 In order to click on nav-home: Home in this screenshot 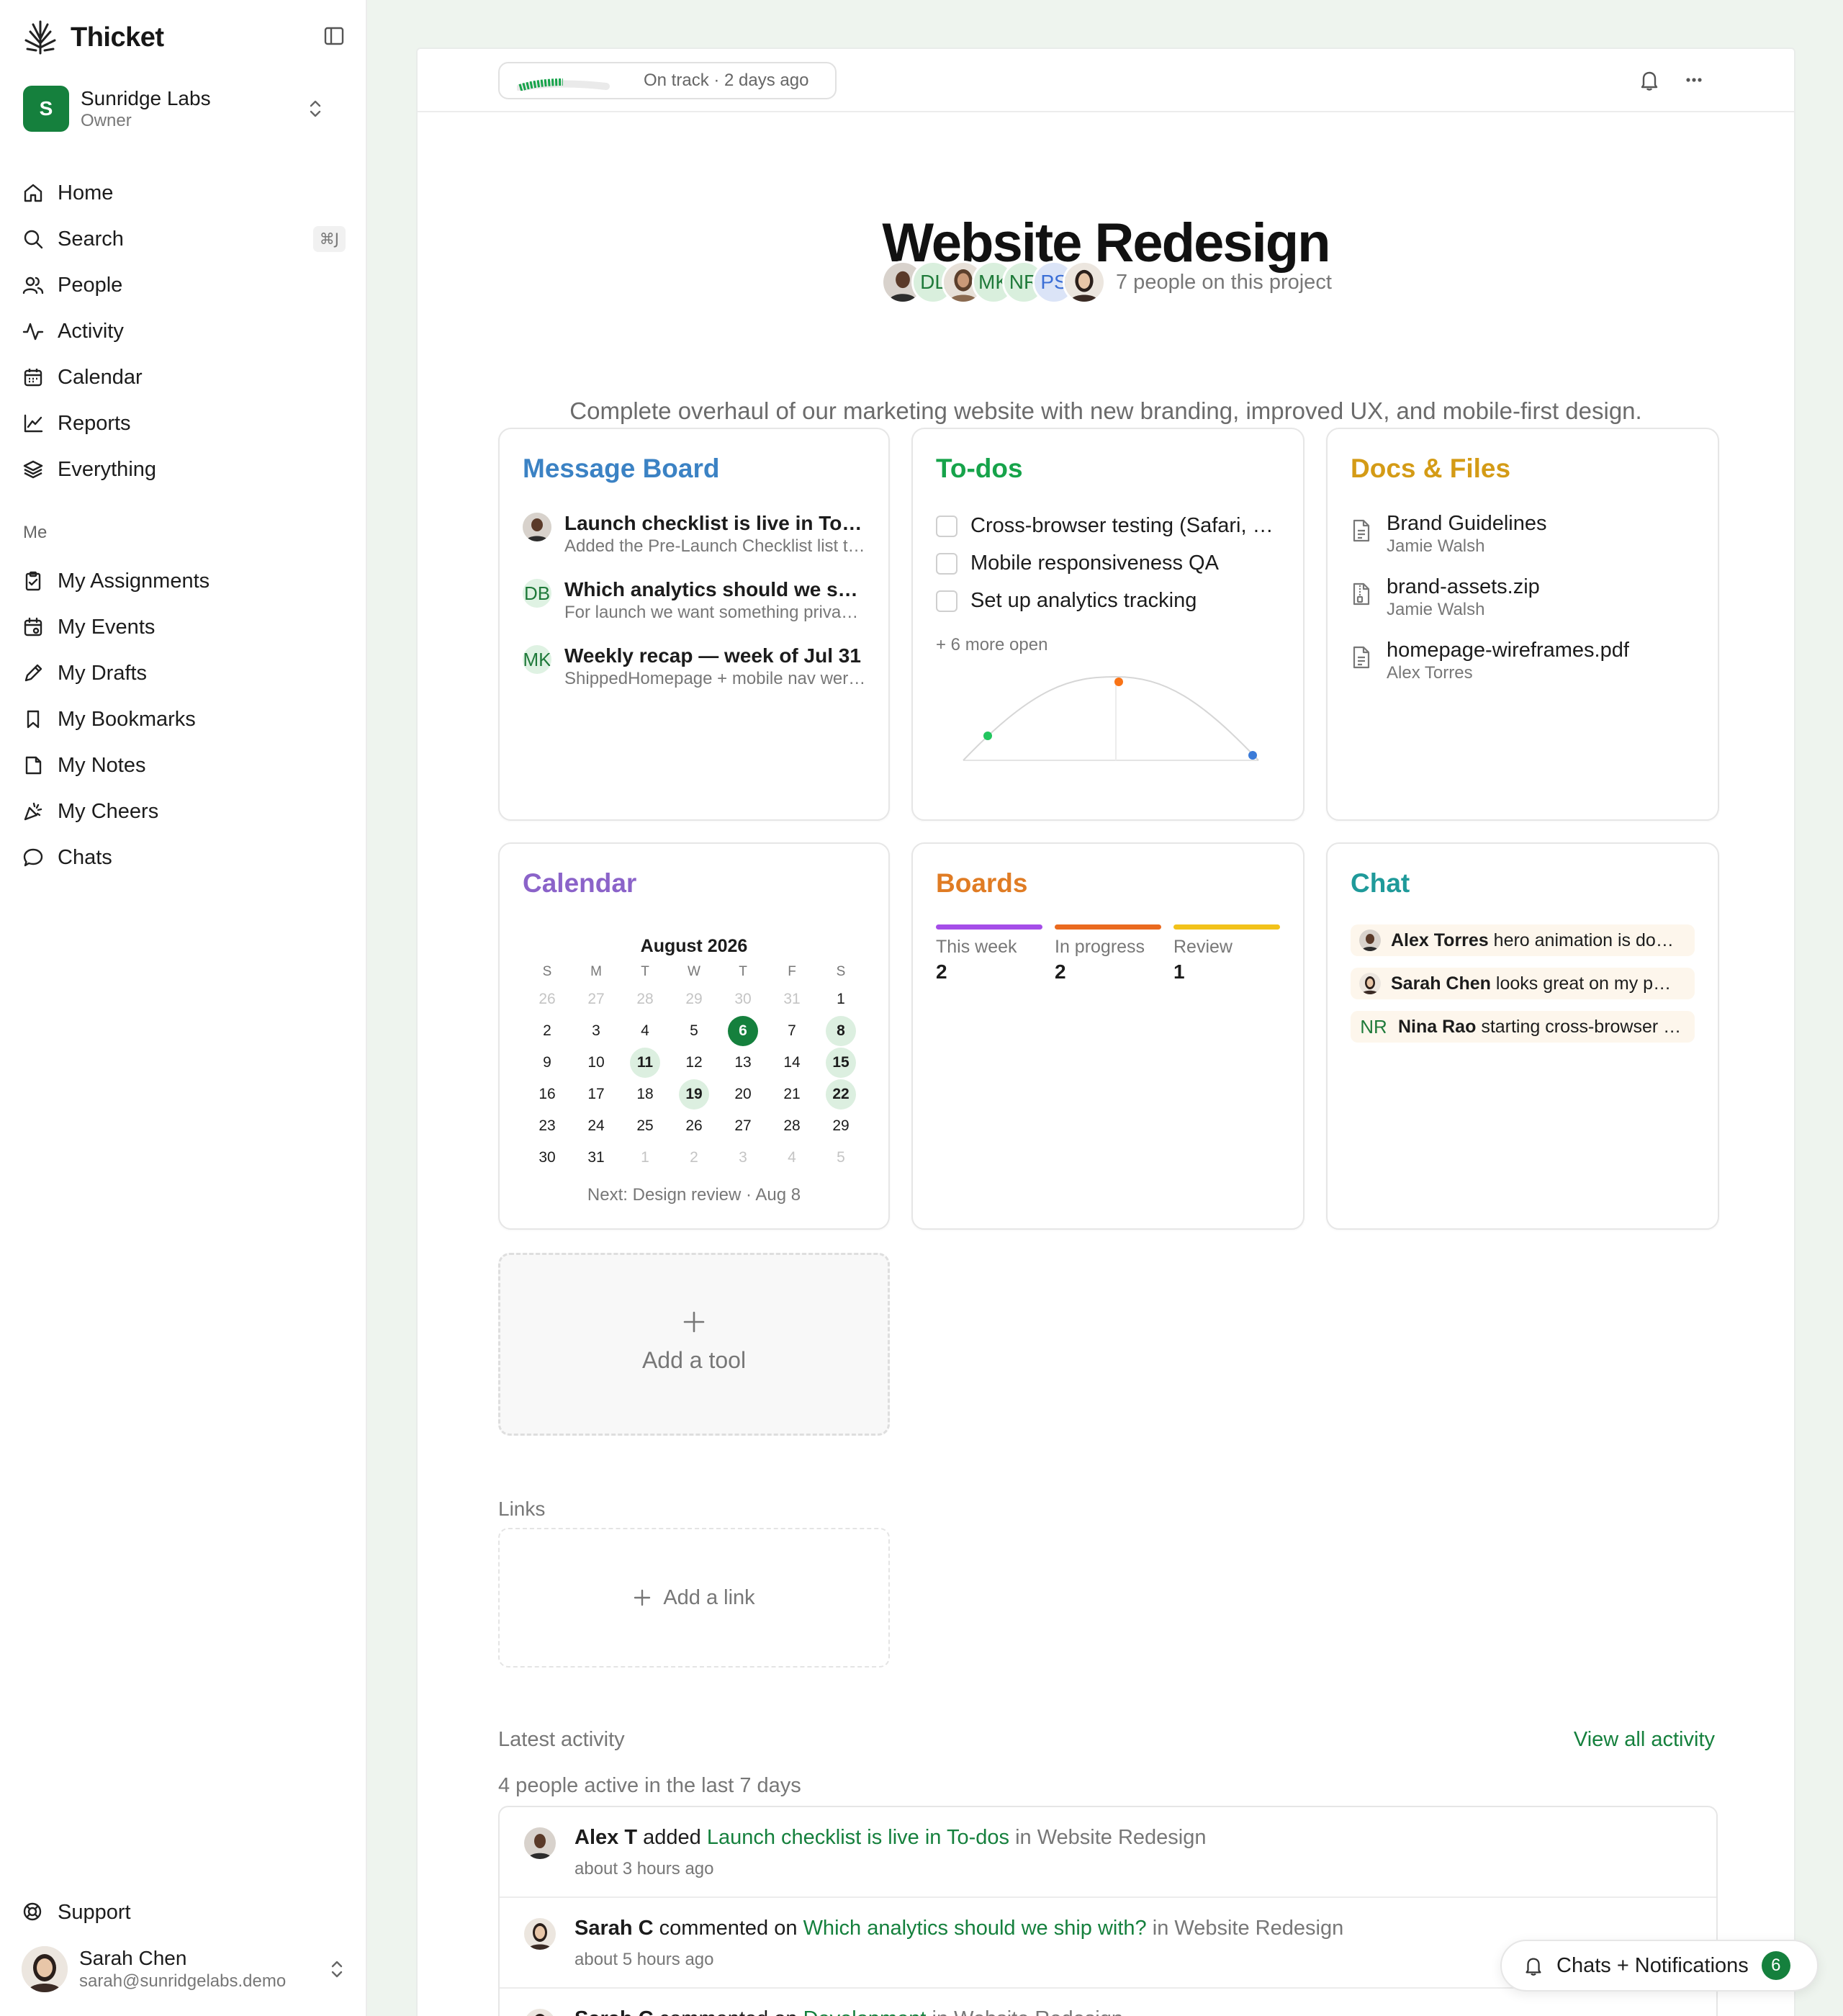, I will do `click(184, 193)`.